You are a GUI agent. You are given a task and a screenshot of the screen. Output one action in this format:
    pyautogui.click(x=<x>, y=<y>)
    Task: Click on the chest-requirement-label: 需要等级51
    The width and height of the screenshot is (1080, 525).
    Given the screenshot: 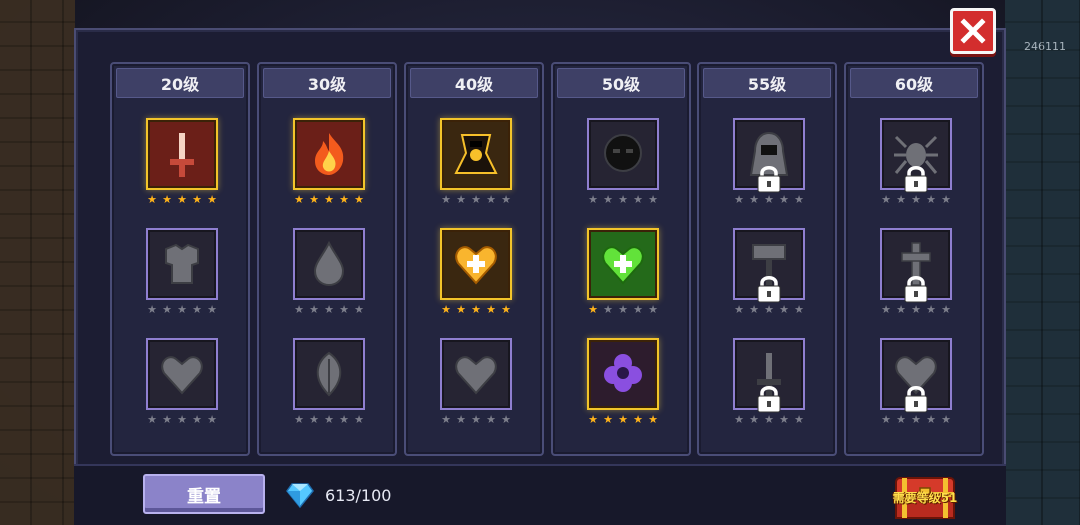 What is the action you would take?
    pyautogui.click(x=925, y=498)
    